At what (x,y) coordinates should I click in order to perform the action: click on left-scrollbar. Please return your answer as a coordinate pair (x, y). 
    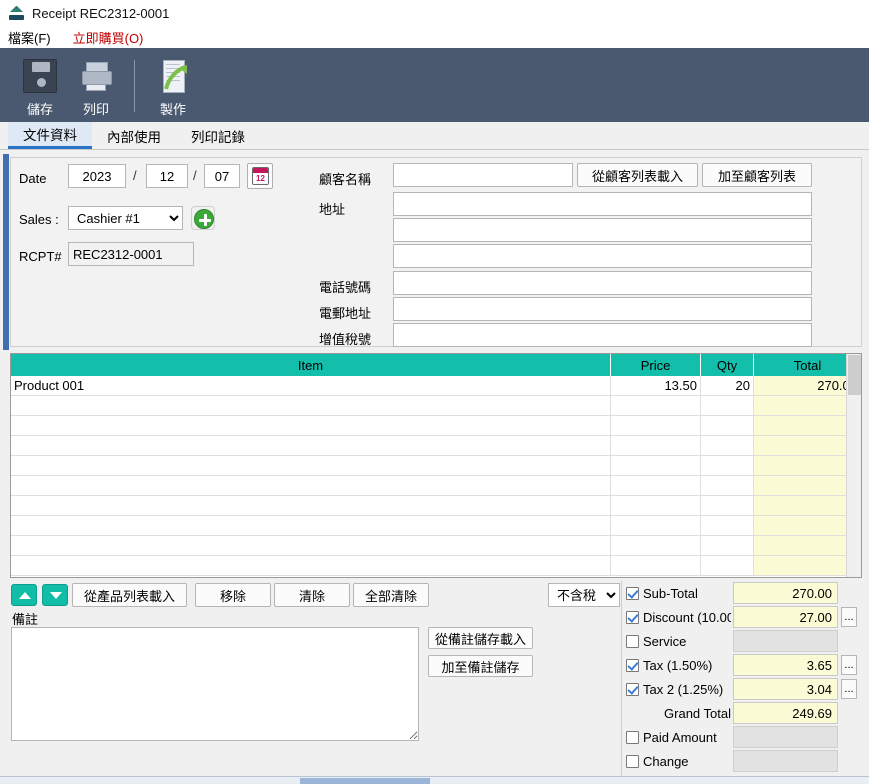
    Looking at the image, I should click on (6, 252).